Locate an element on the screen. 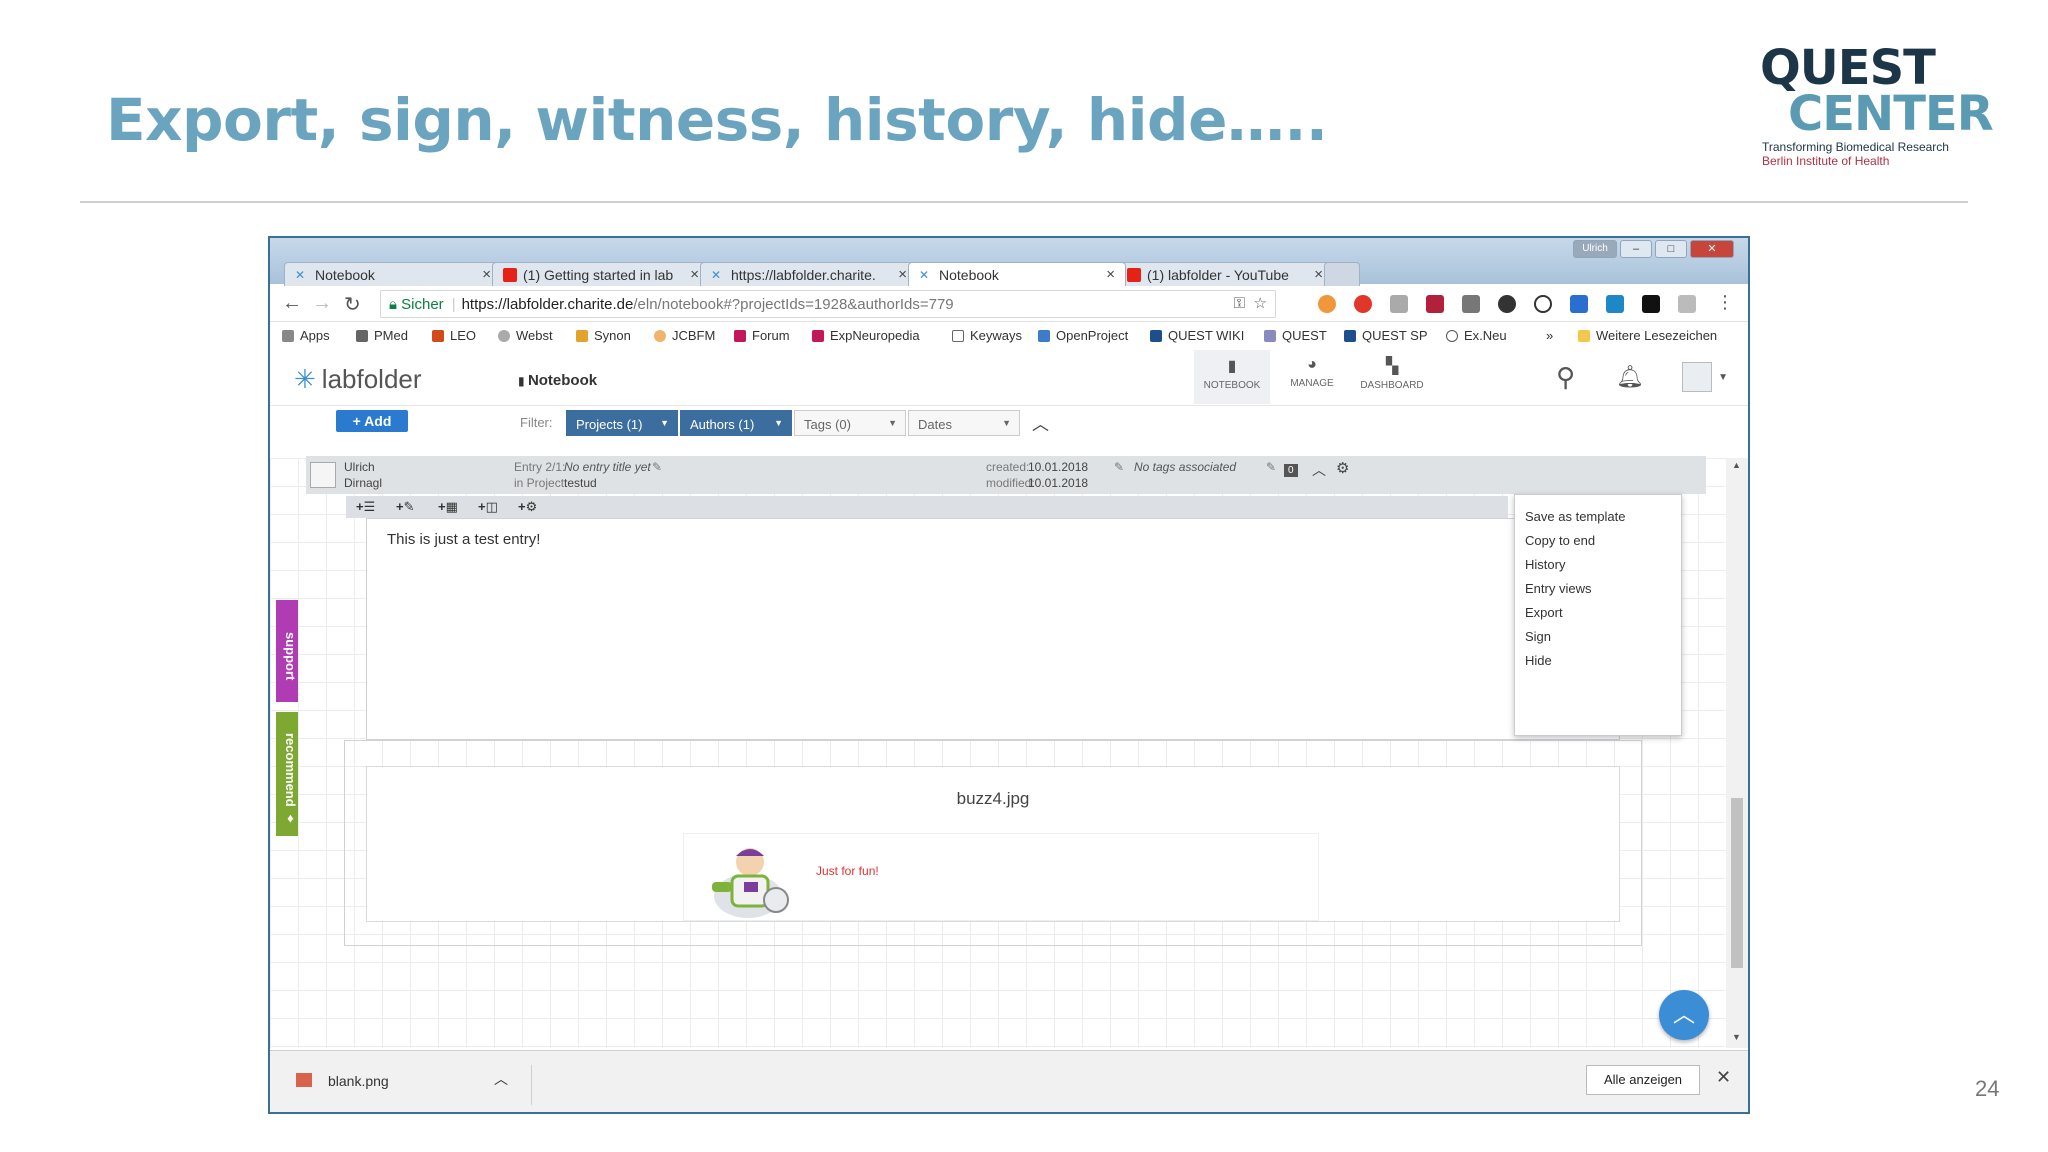  recommend-tab: recommend ♦ is located at coordinates (287, 774).